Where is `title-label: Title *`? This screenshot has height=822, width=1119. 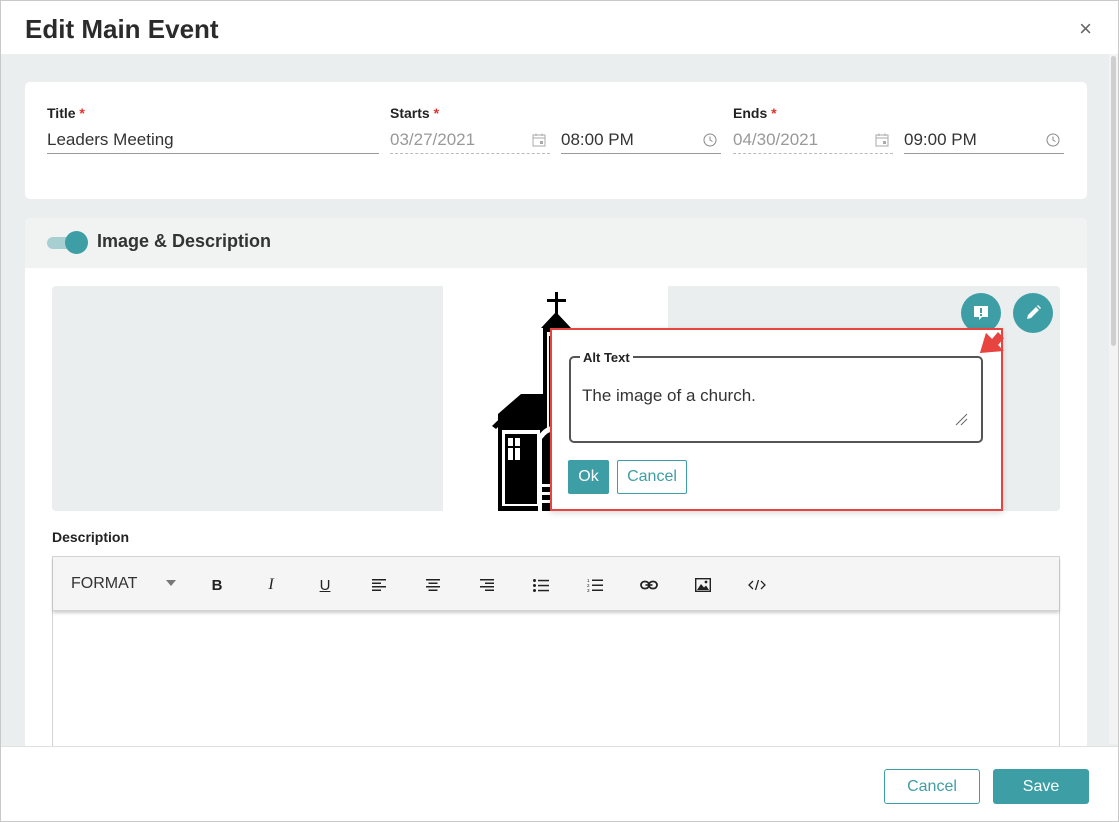
title-label: Title * is located at coordinates (66, 113).